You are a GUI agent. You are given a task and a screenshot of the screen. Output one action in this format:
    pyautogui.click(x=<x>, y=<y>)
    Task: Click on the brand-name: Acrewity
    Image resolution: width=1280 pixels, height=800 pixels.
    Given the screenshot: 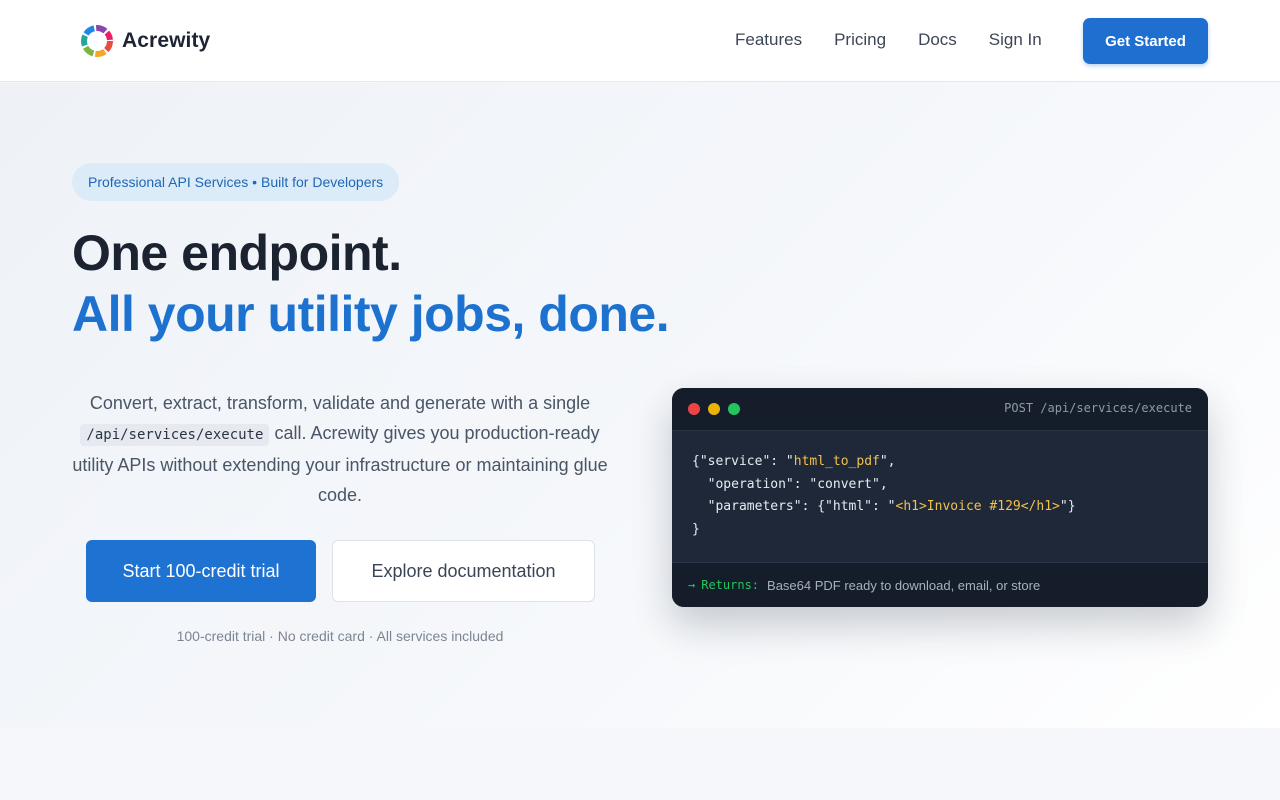 What is the action you would take?
    pyautogui.click(x=166, y=40)
    